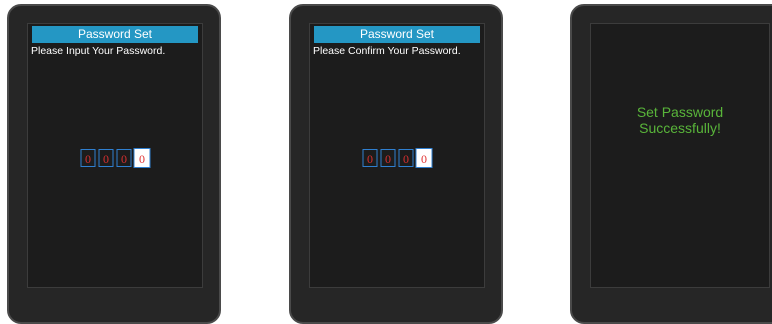  I want to click on success-line-1: Set Password, so click(680, 112).